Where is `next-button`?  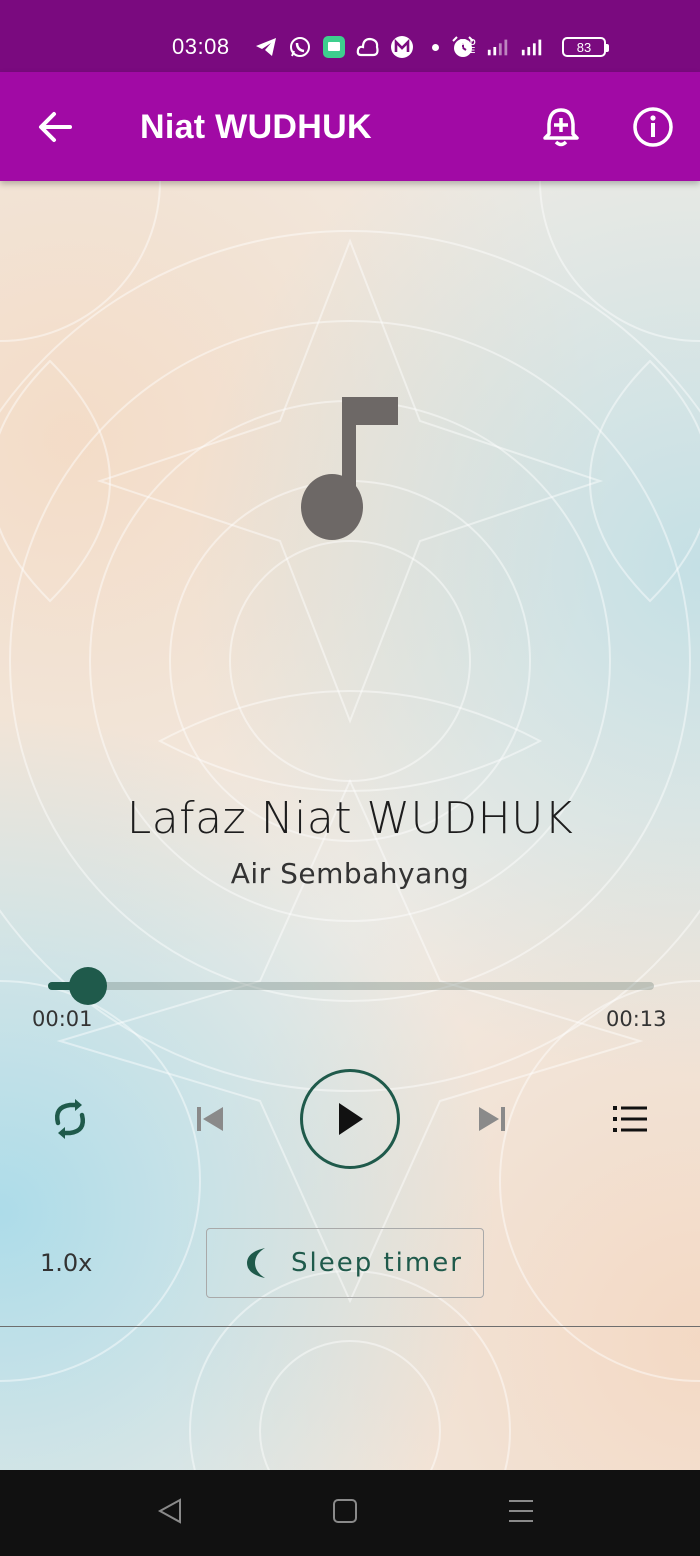
next-button is located at coordinates (492, 1119).